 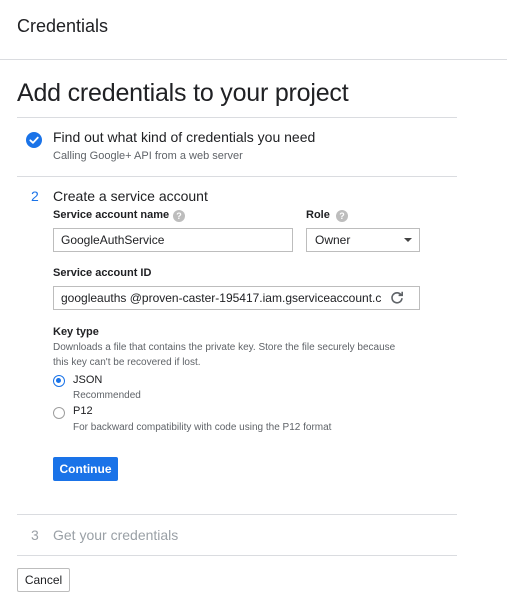 I want to click on service-account-name-label: Service account name, so click(x=111, y=215).